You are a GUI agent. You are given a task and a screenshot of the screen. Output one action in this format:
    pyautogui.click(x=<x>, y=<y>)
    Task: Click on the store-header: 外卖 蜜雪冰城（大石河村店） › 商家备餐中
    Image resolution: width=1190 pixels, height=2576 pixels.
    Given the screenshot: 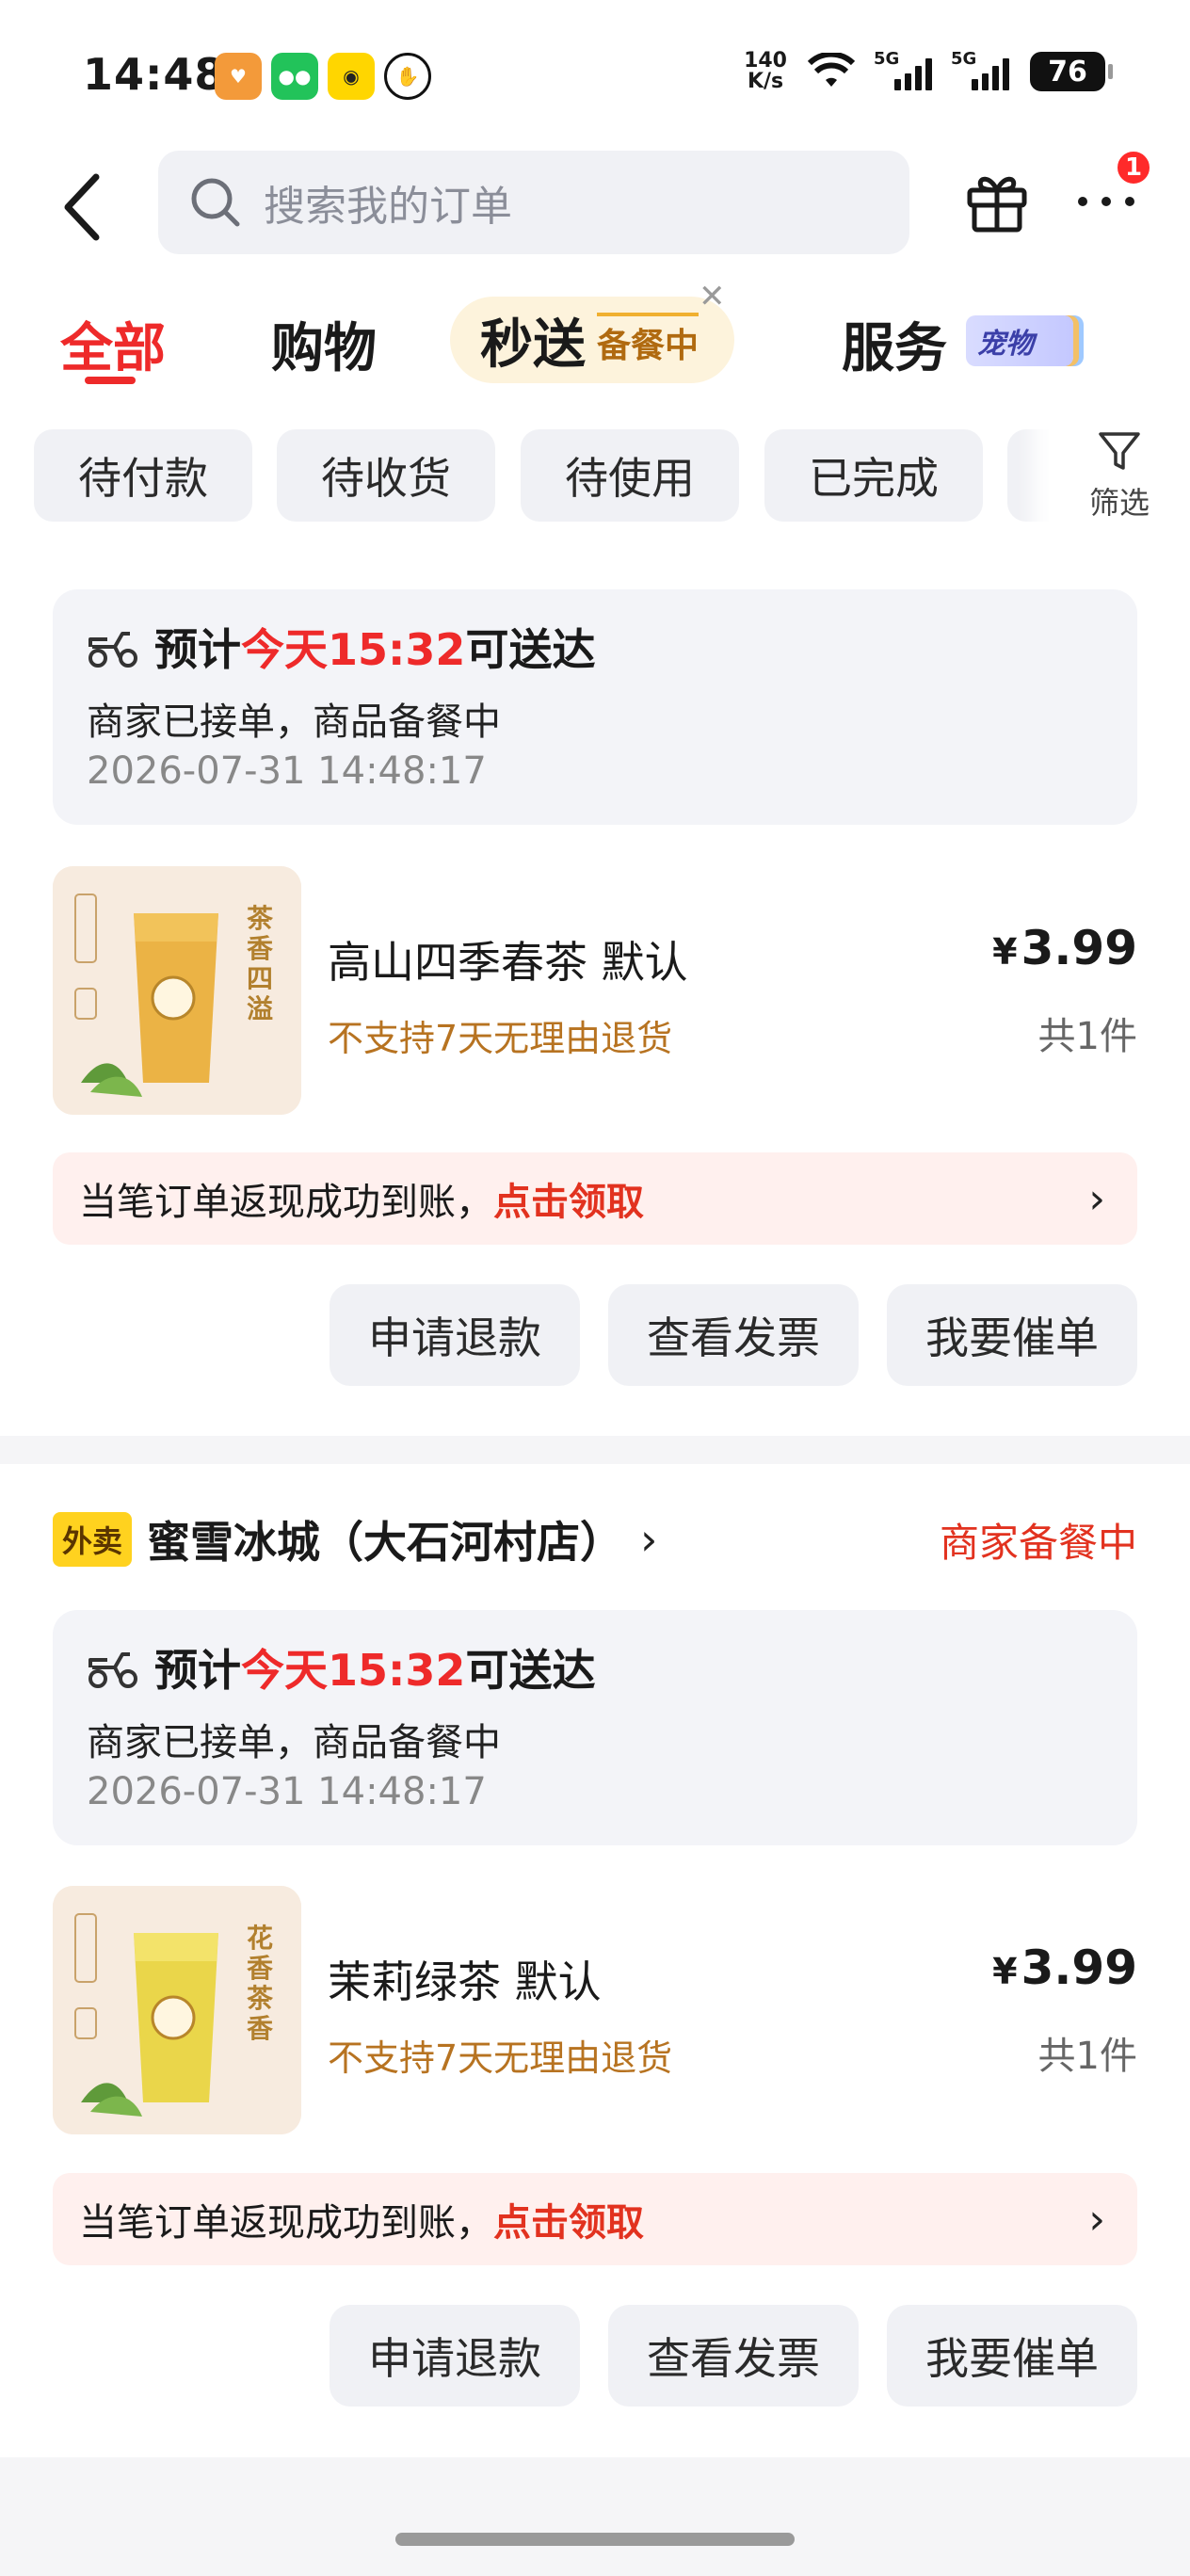 What is the action you would take?
    pyautogui.click(x=595, y=1539)
    